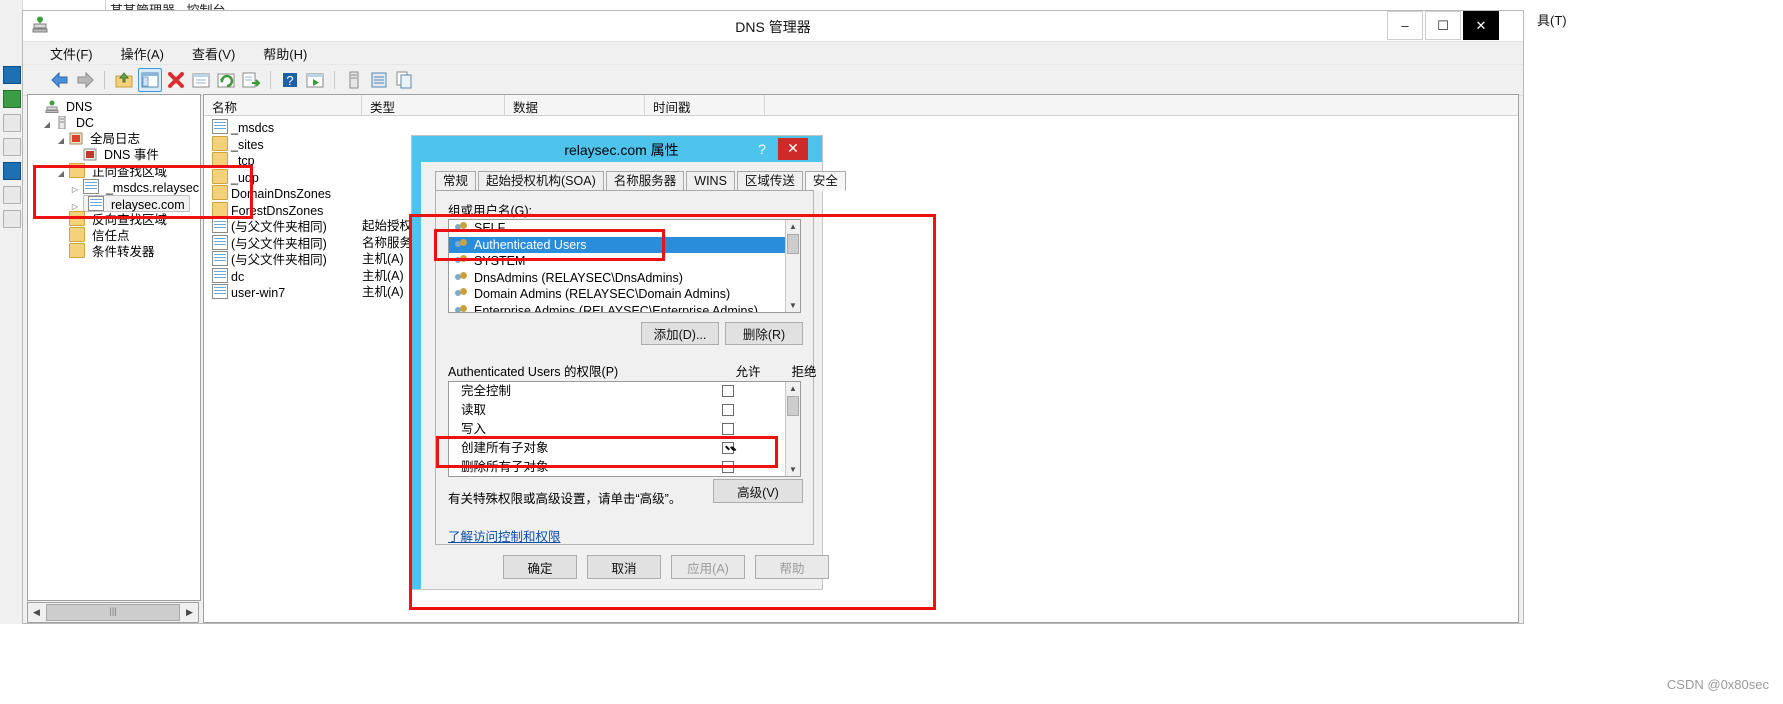  What do you see at coordinates (116, 139) in the screenshot?
I see `tree-item-global-logs: ◢ 全局日志` at bounding box center [116, 139].